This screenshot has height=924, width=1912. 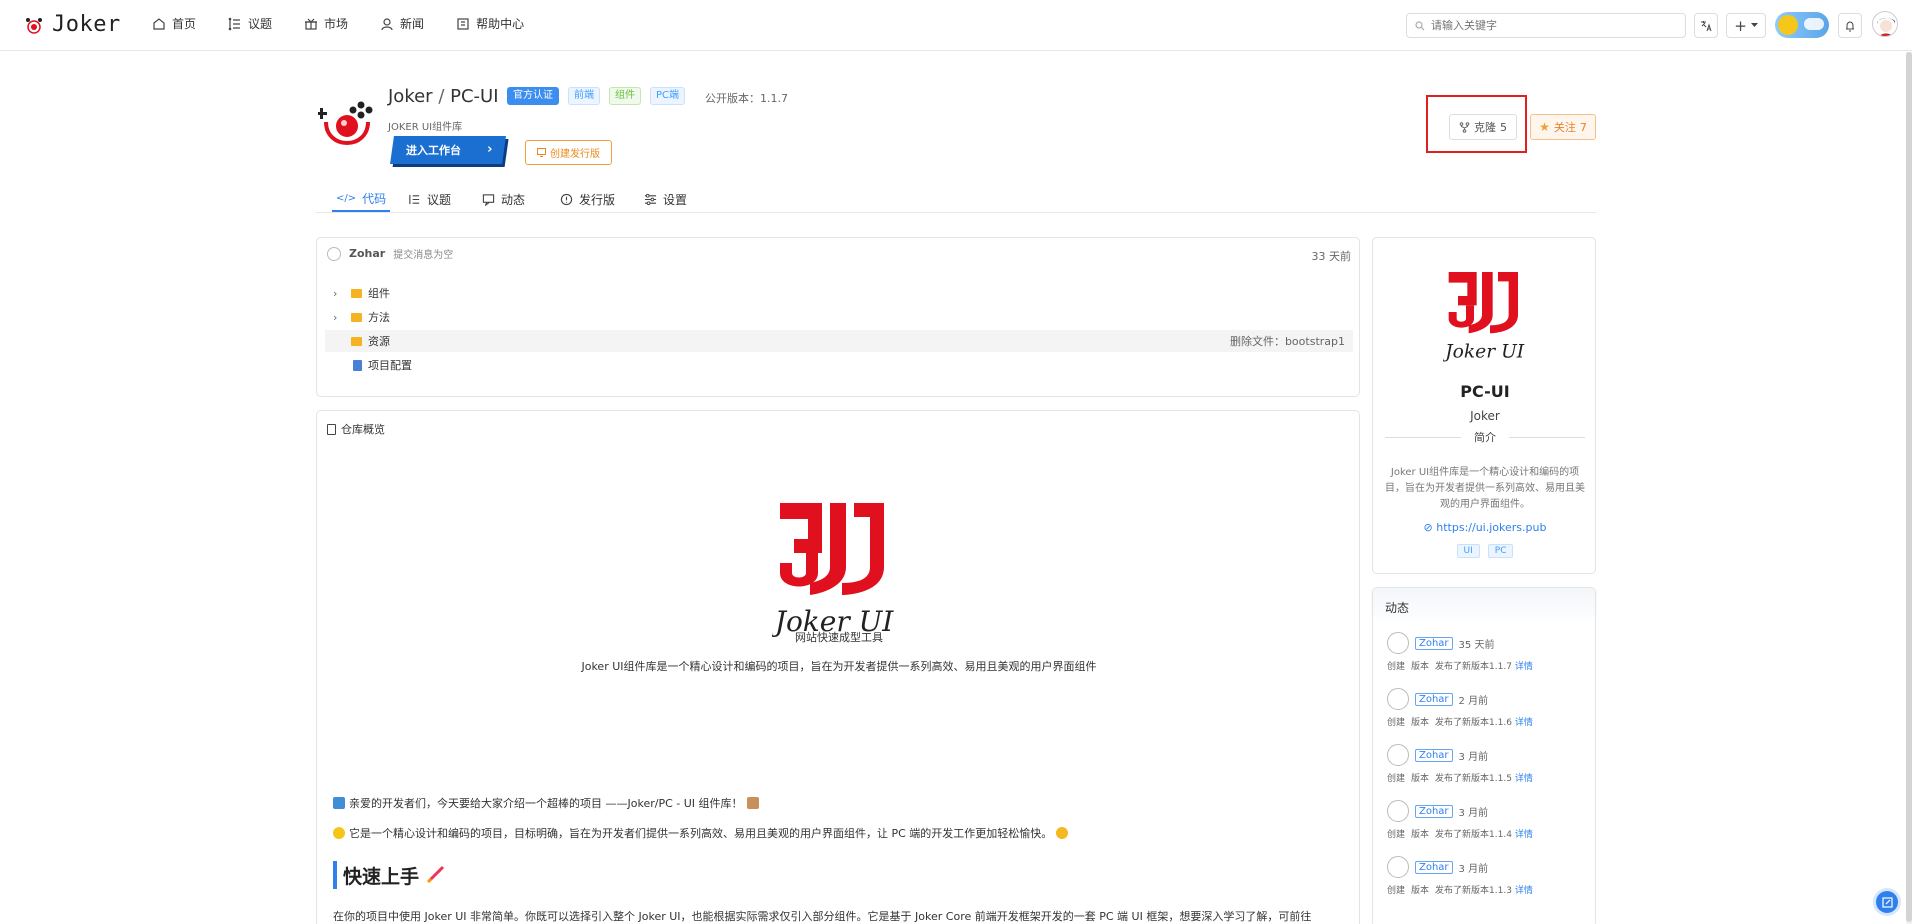 I want to click on tag-ui: UI, so click(x=1468, y=551).